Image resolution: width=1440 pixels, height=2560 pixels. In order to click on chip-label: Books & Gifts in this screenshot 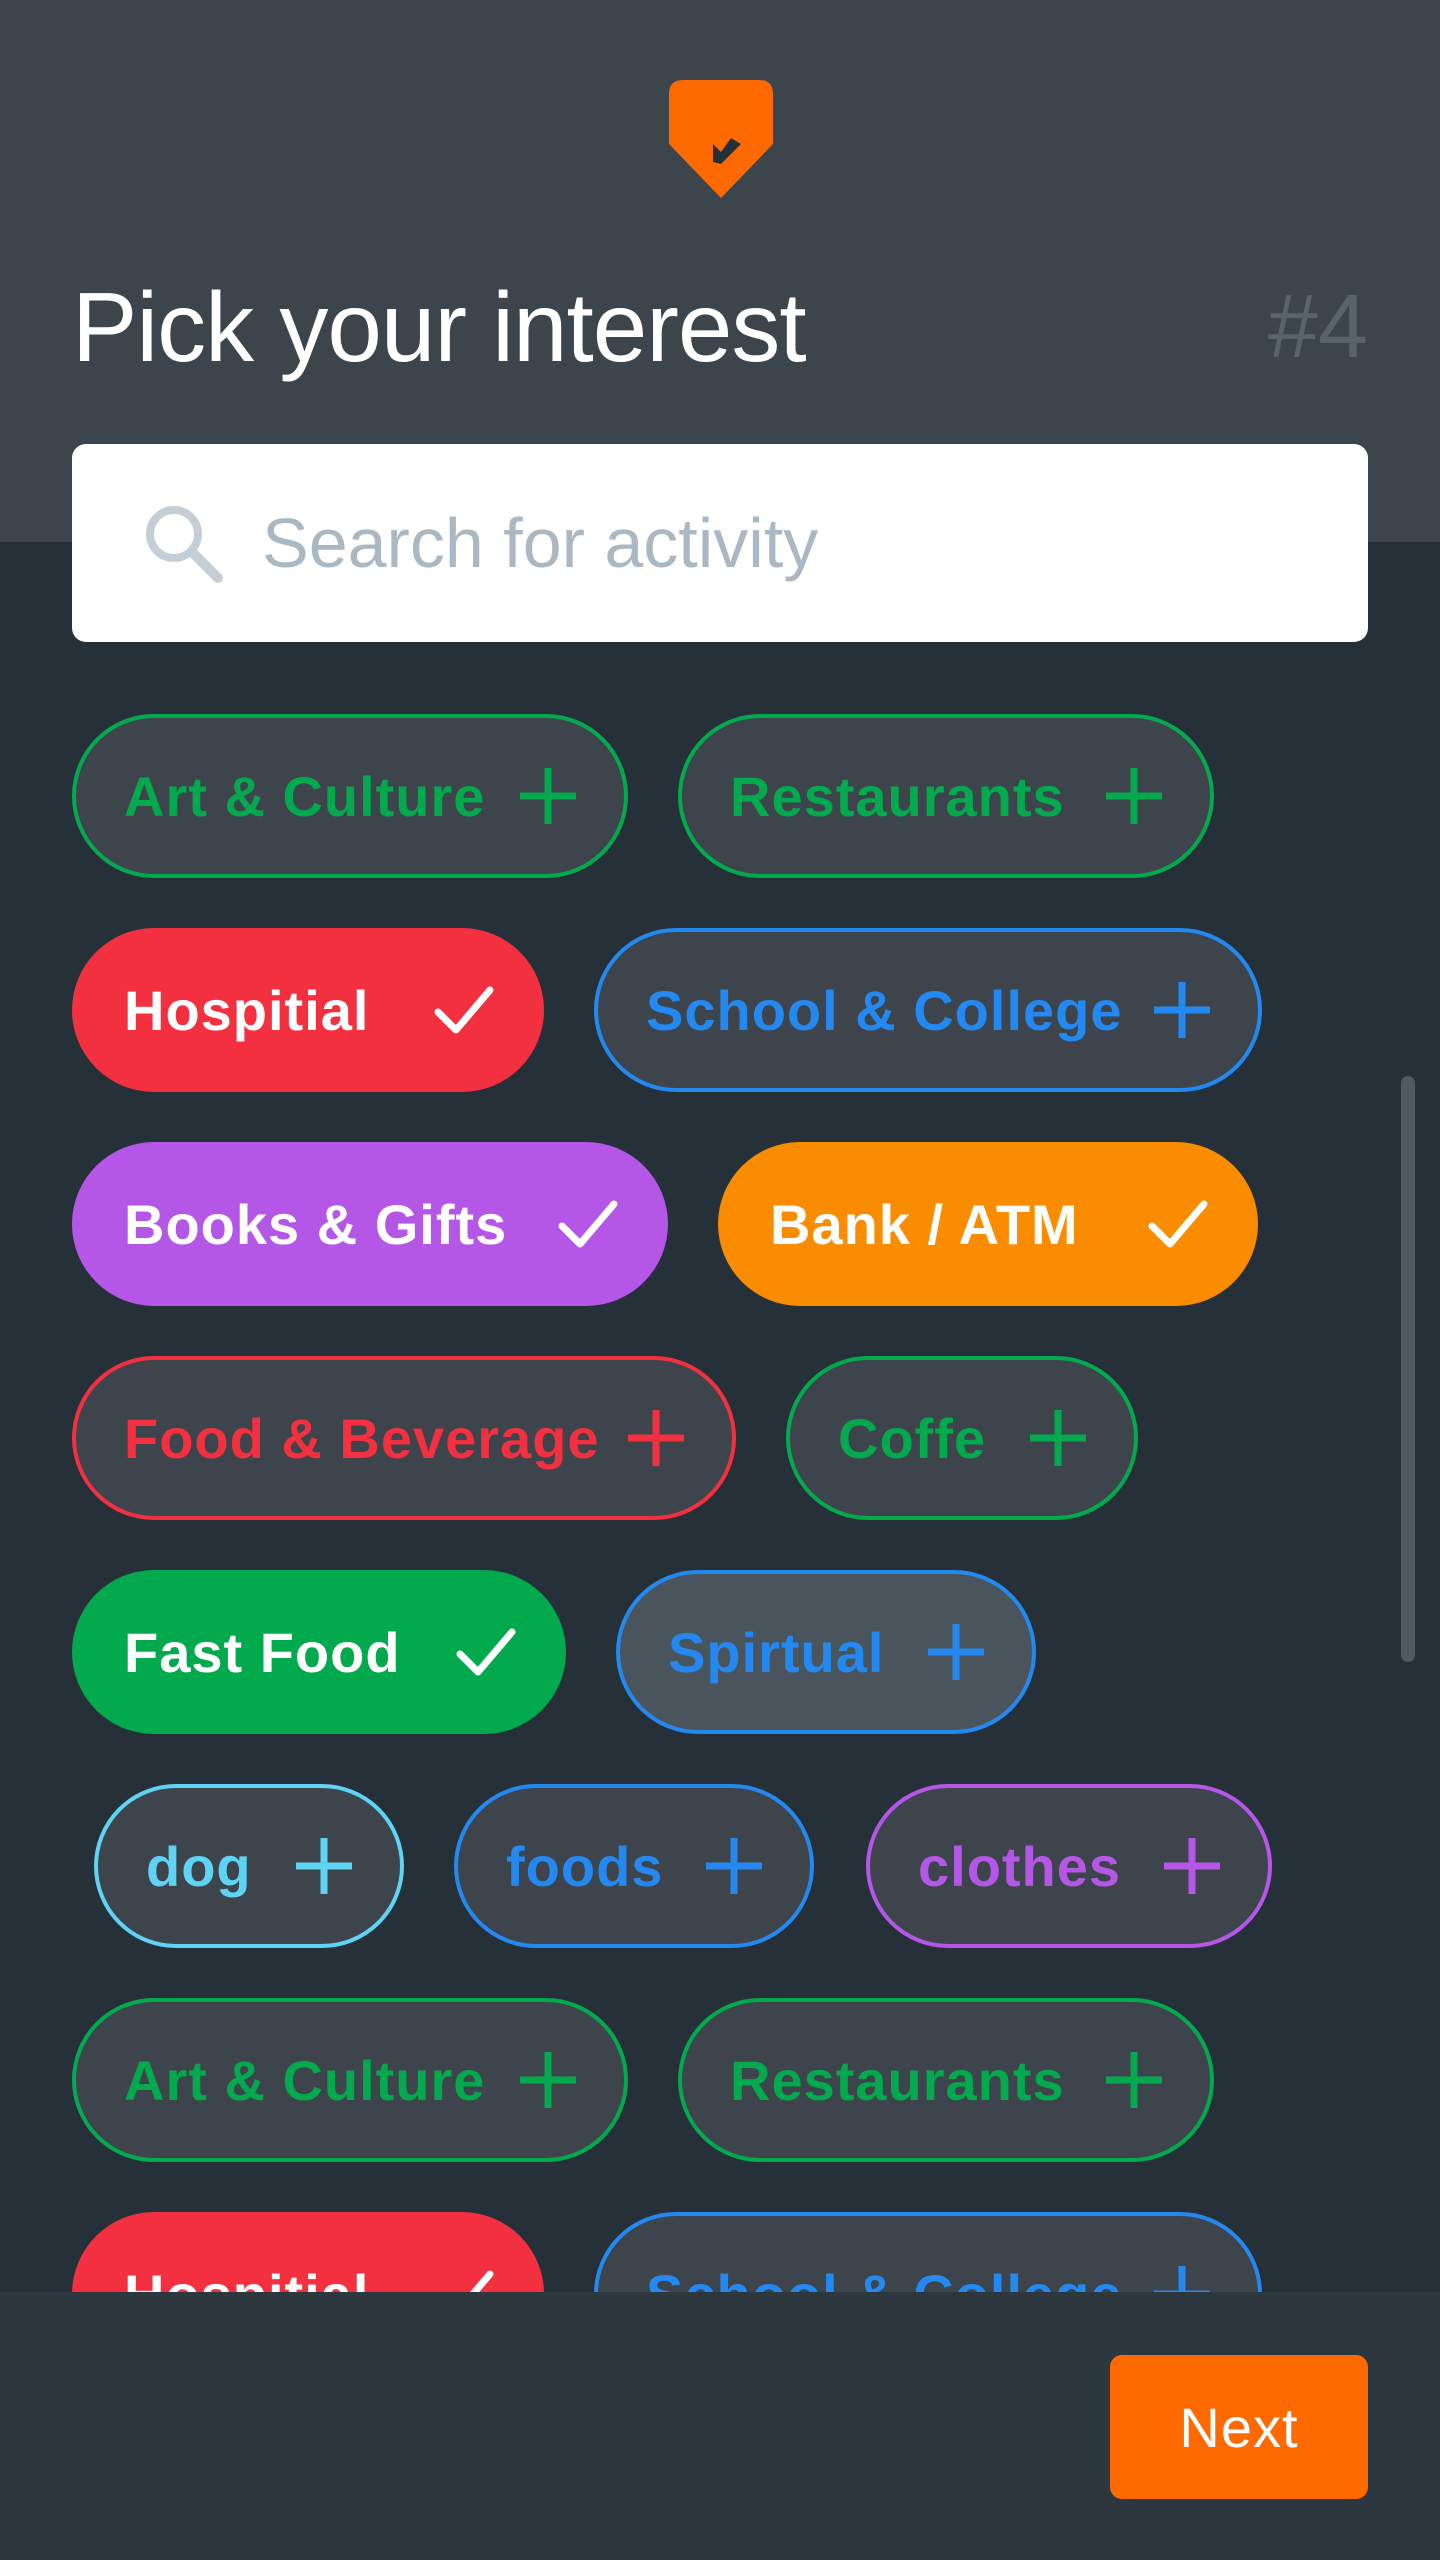, I will do `click(316, 1224)`.